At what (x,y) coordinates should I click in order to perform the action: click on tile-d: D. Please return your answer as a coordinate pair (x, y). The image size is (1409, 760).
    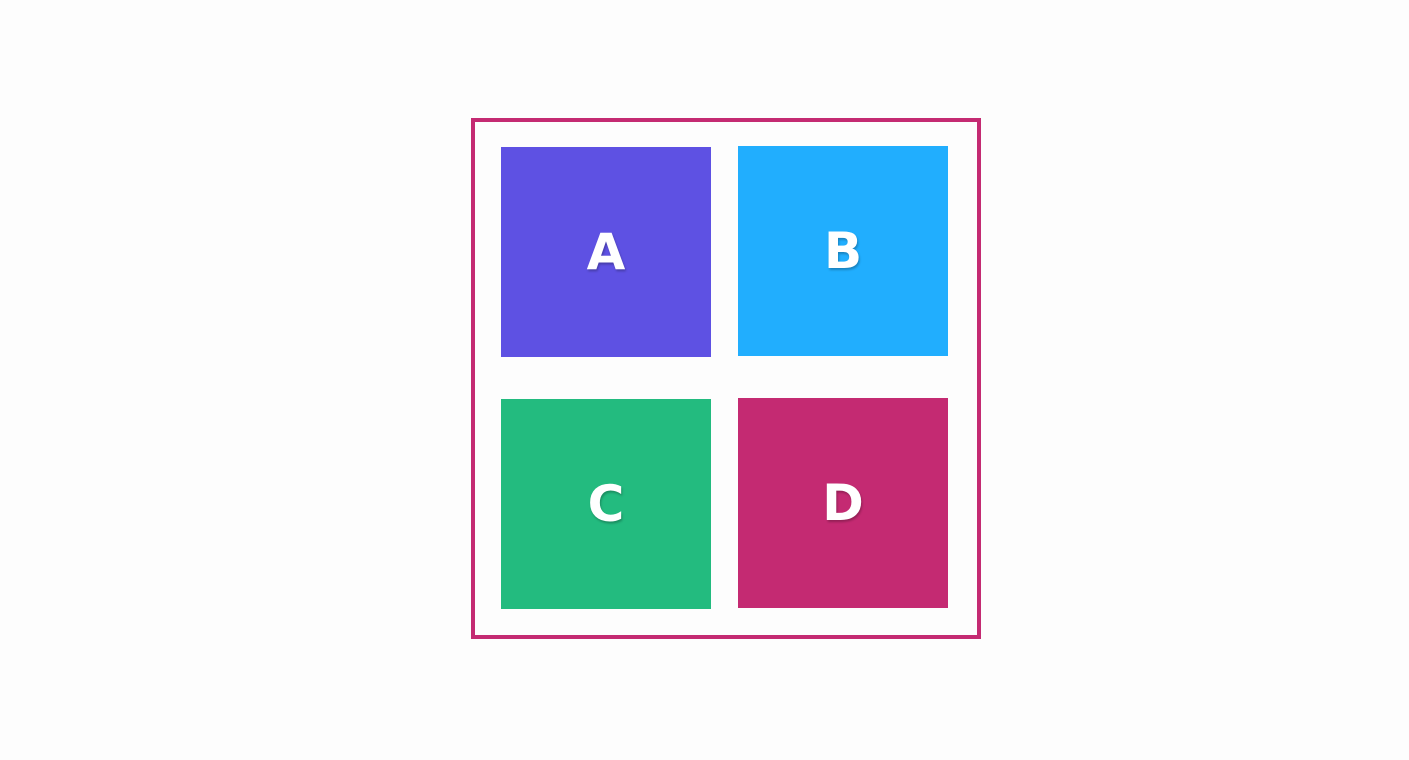
    Looking at the image, I should click on (843, 503).